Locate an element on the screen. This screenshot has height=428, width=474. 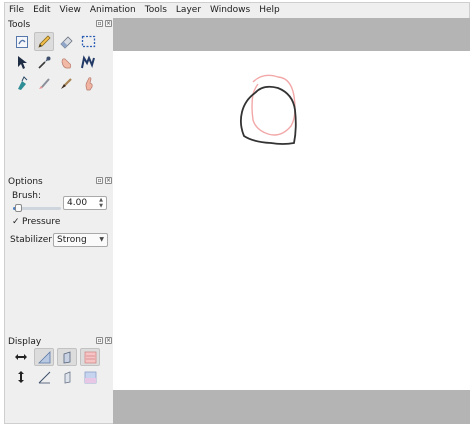
menu-windows: Windows is located at coordinates (230, 10).